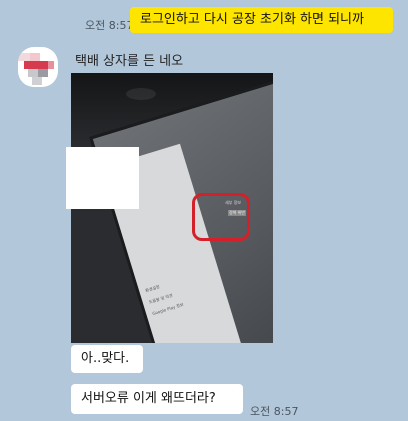 The width and height of the screenshot is (408, 421). I want to click on received-message-bubble: 아..맞다., so click(107, 359).